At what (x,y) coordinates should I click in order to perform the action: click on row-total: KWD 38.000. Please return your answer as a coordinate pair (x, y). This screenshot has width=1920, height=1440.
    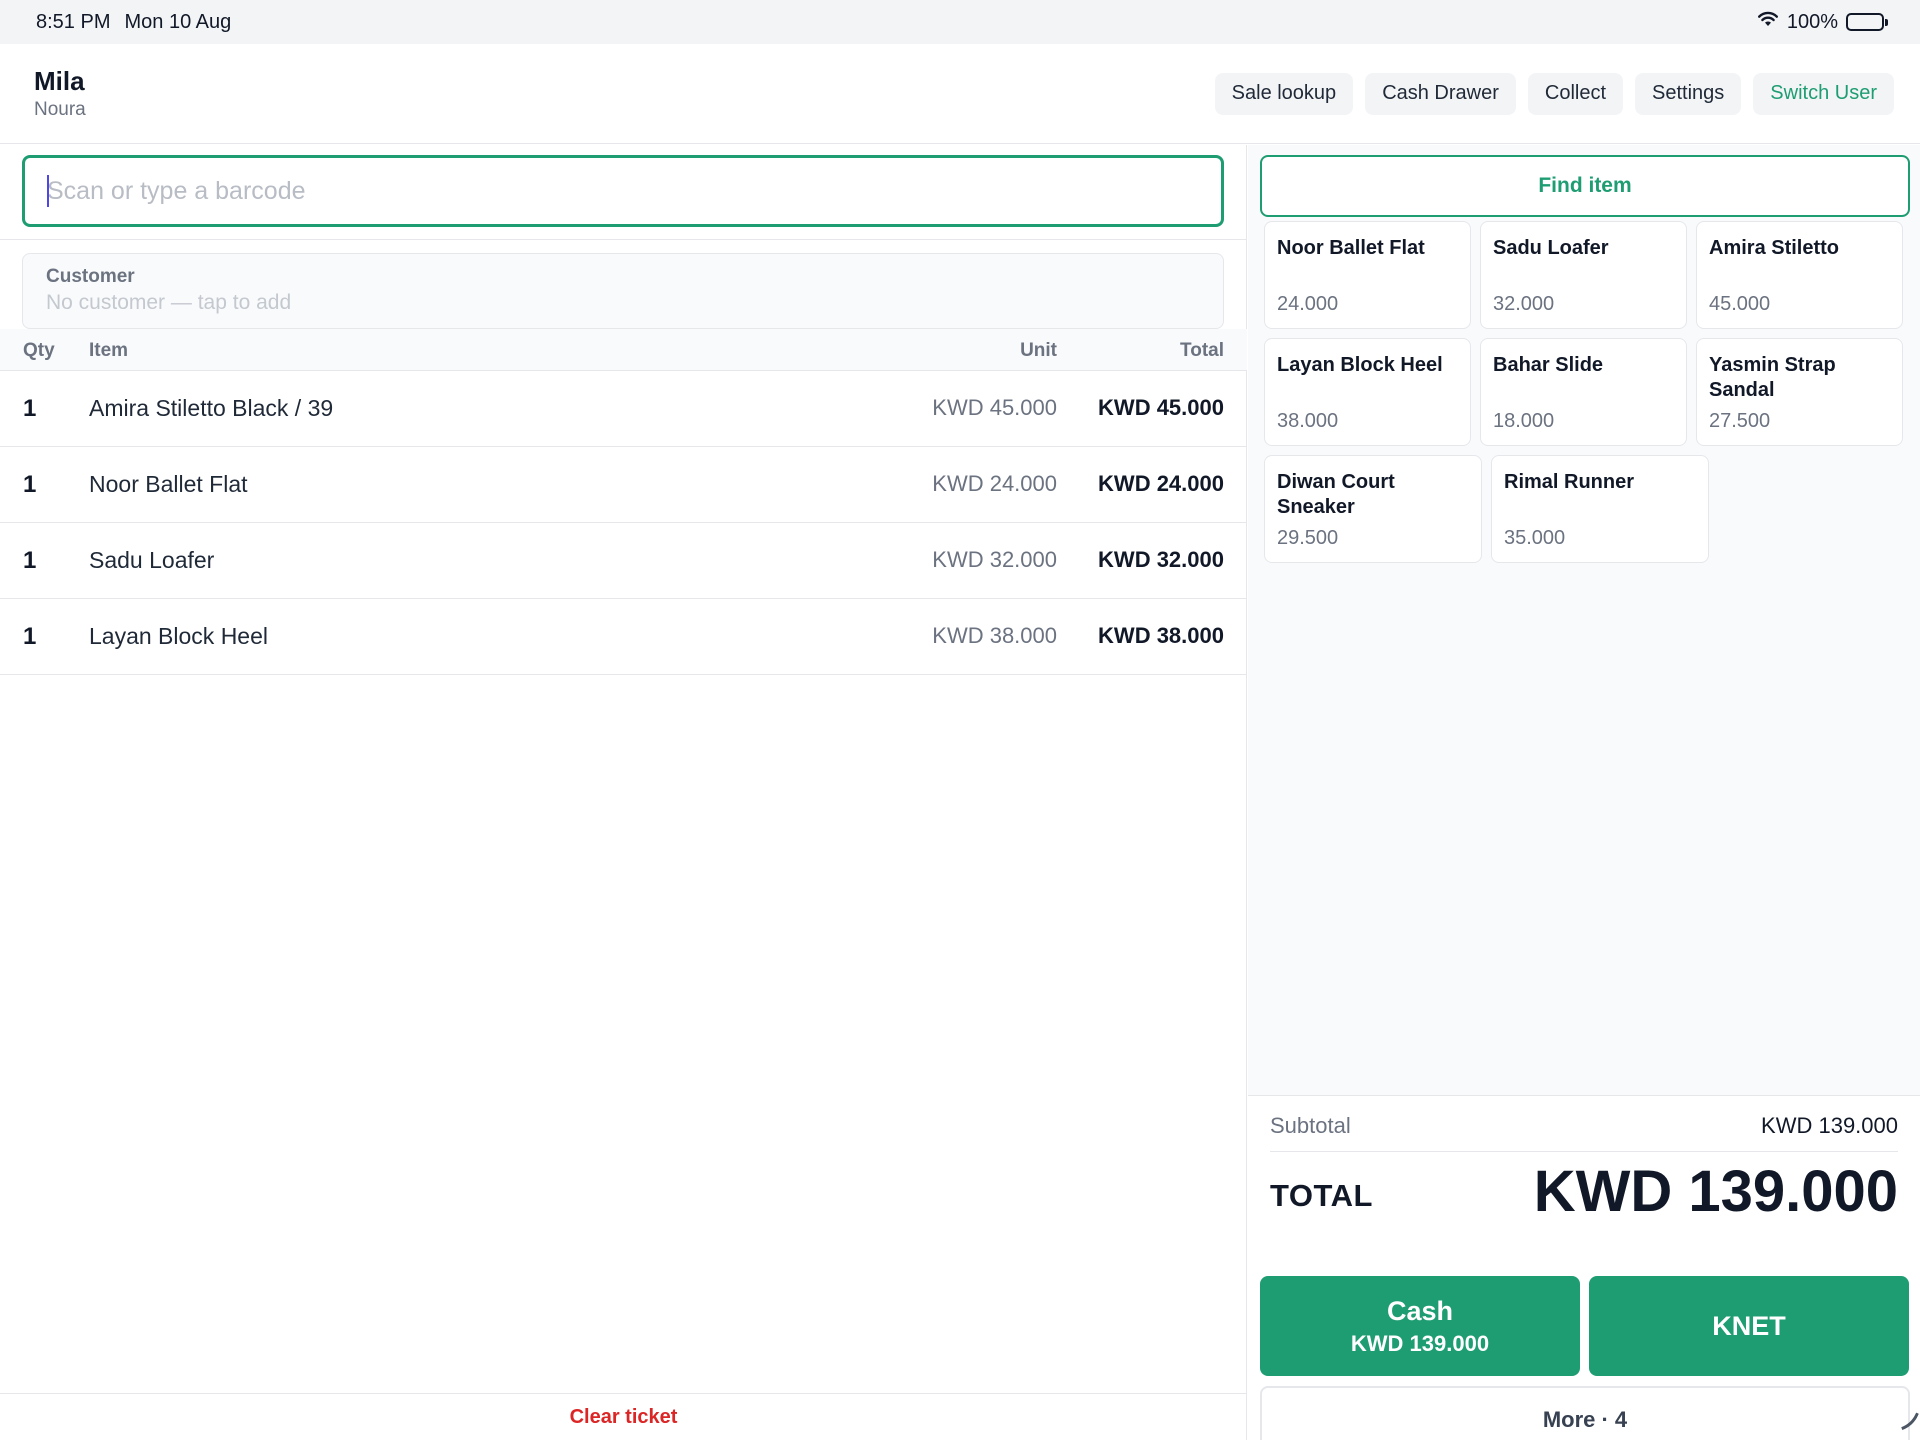
    Looking at the image, I should click on (1161, 635).